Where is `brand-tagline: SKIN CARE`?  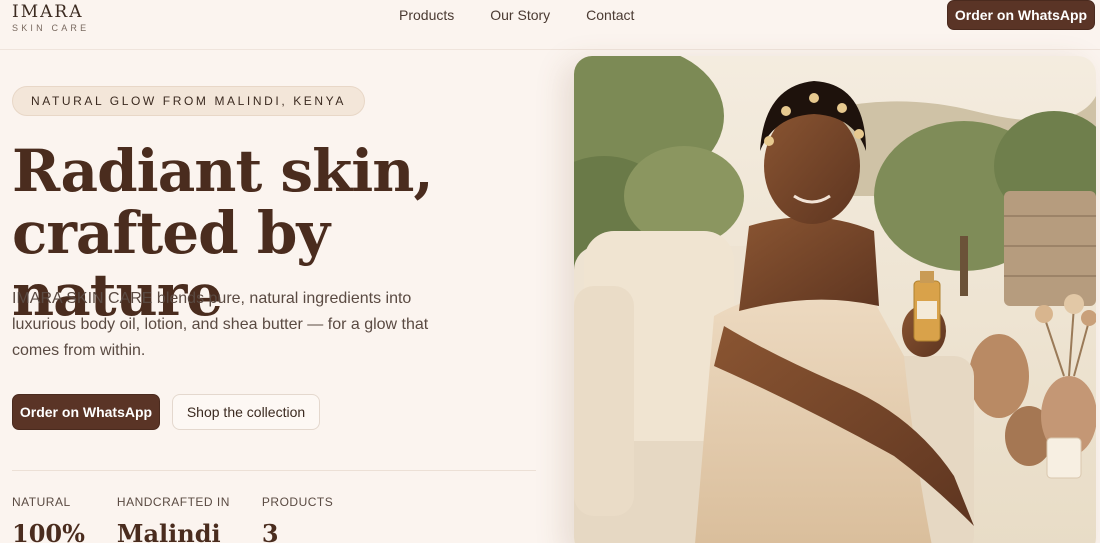 brand-tagline: SKIN CARE is located at coordinates (51, 28).